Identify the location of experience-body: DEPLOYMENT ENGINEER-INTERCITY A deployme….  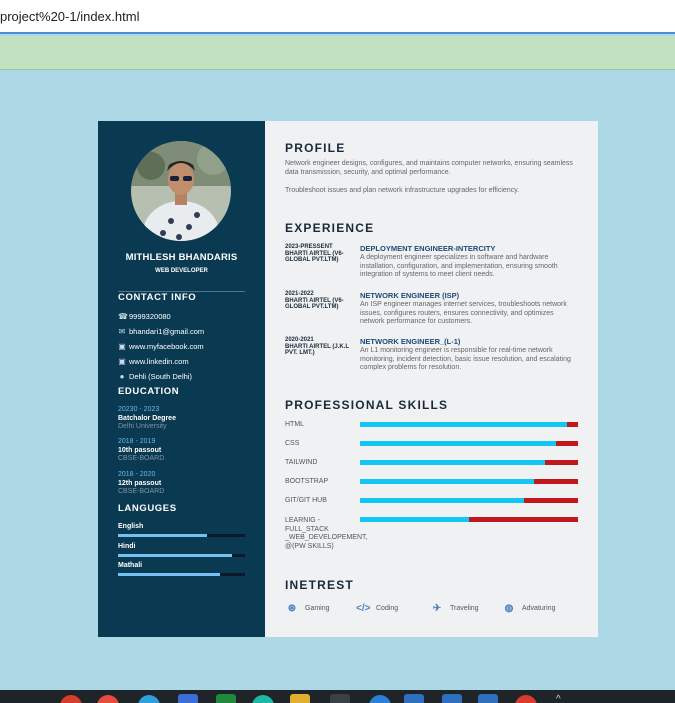
(470, 262).